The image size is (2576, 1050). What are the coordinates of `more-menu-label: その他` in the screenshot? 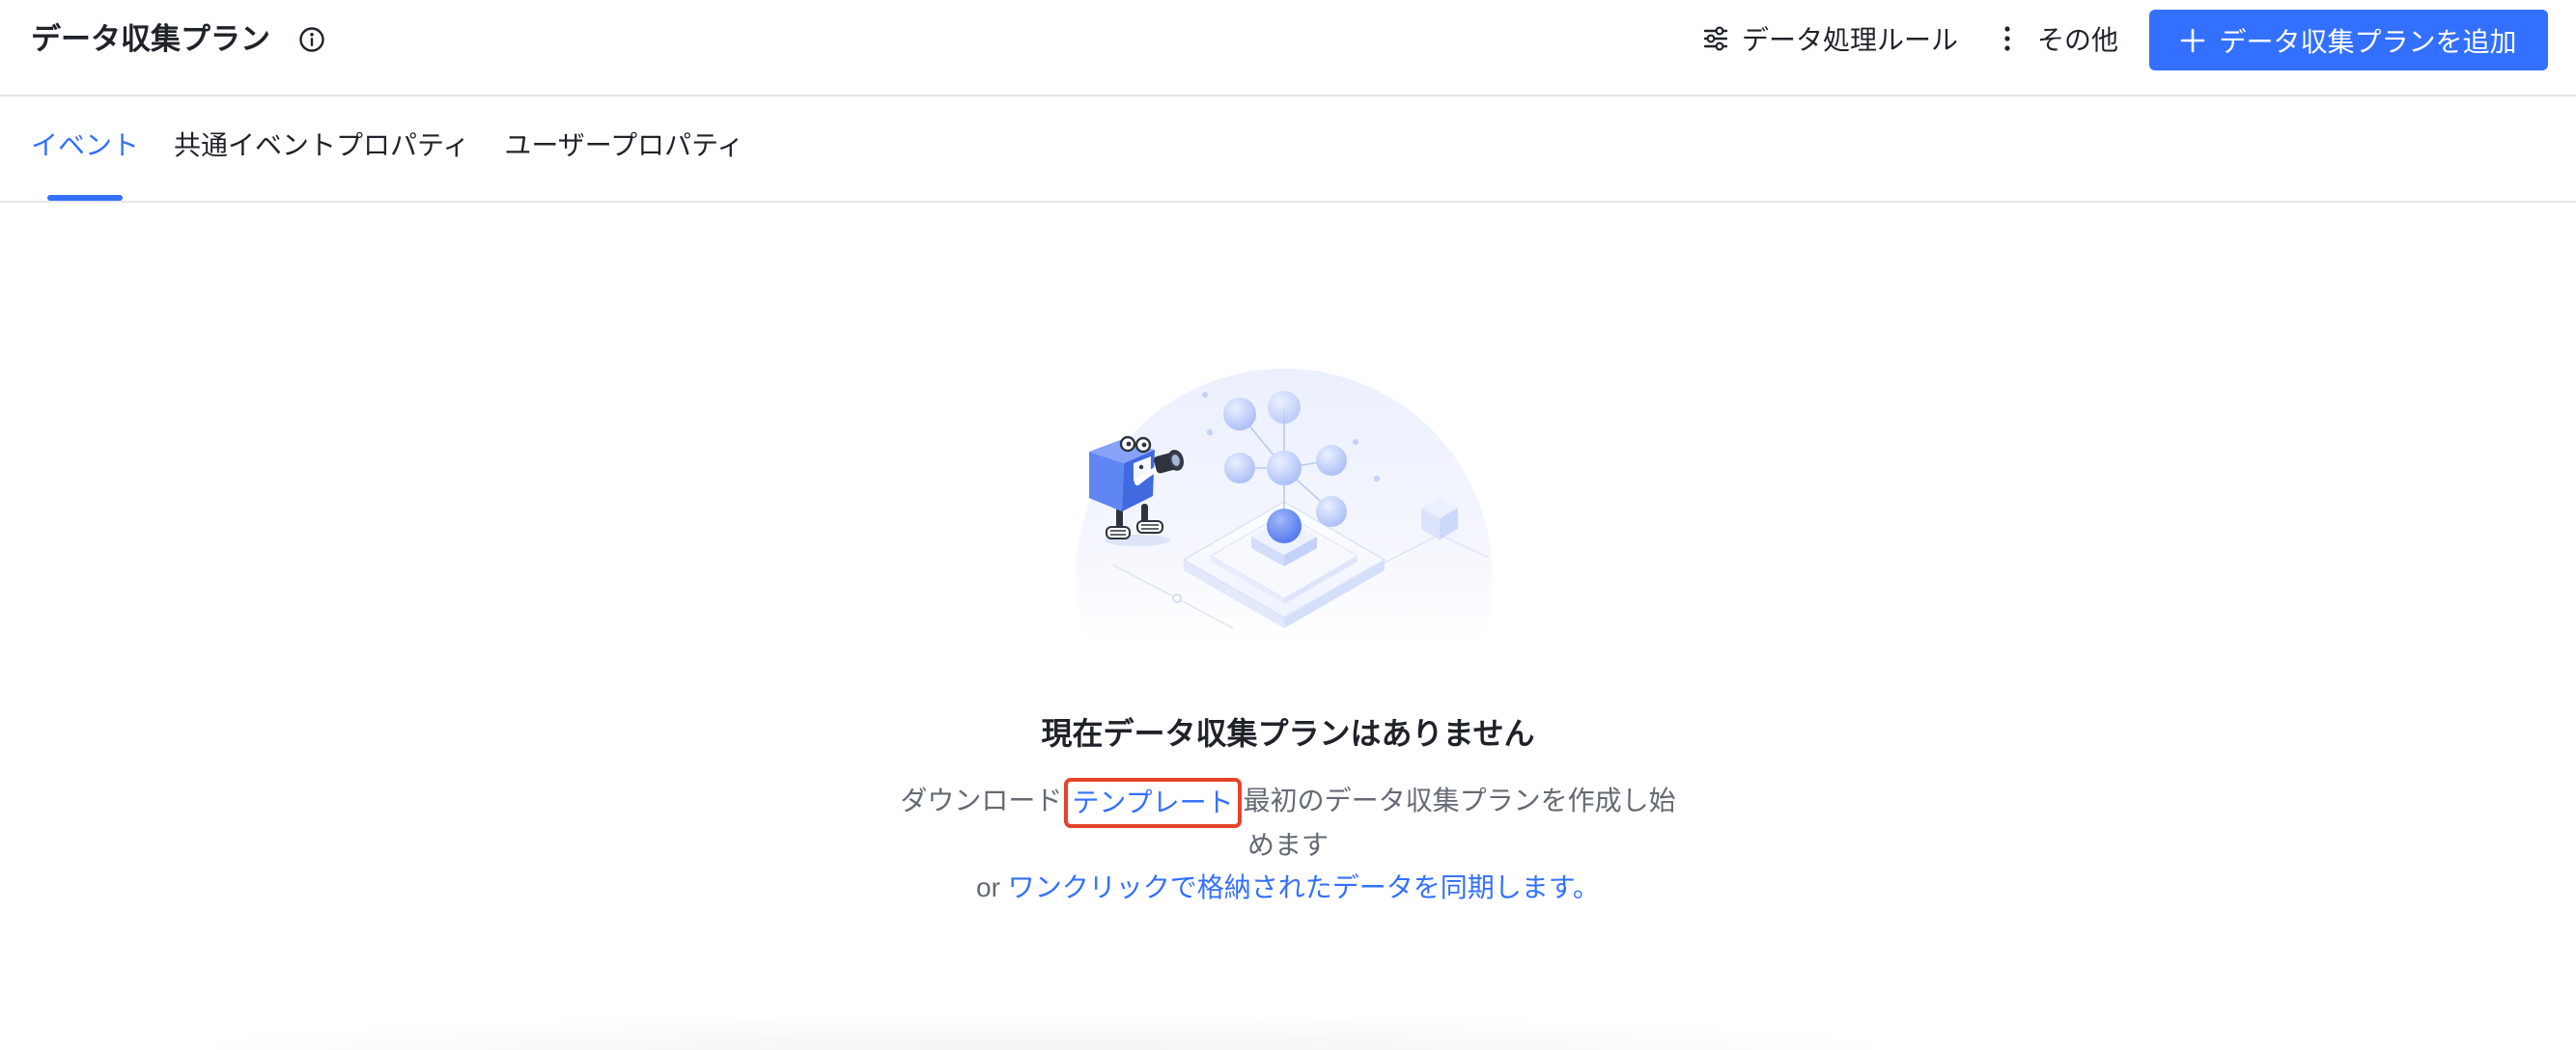 It's located at (2078, 40).